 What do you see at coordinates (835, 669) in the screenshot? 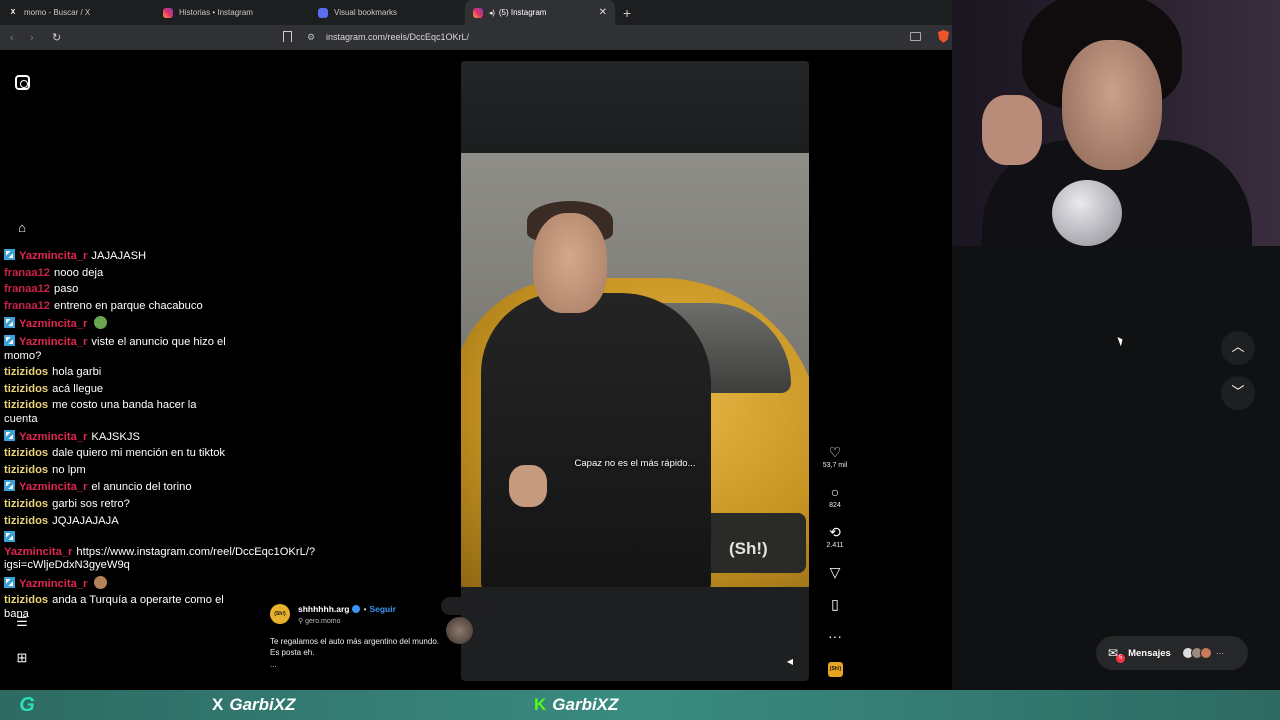
I see `audio-thumbnail: (Sh!)` at bounding box center [835, 669].